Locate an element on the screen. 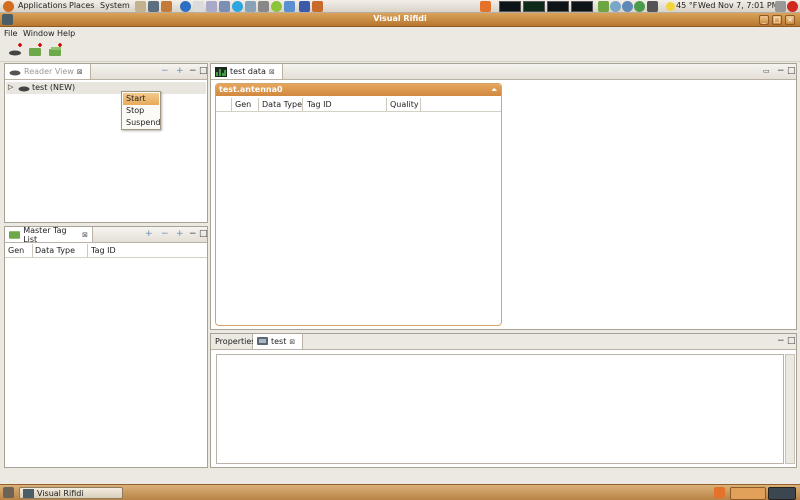 Image resolution: width=800 pixels, height=500 pixels. table-header: Gen Data Type Tag ID Quality is located at coordinates (358, 104).